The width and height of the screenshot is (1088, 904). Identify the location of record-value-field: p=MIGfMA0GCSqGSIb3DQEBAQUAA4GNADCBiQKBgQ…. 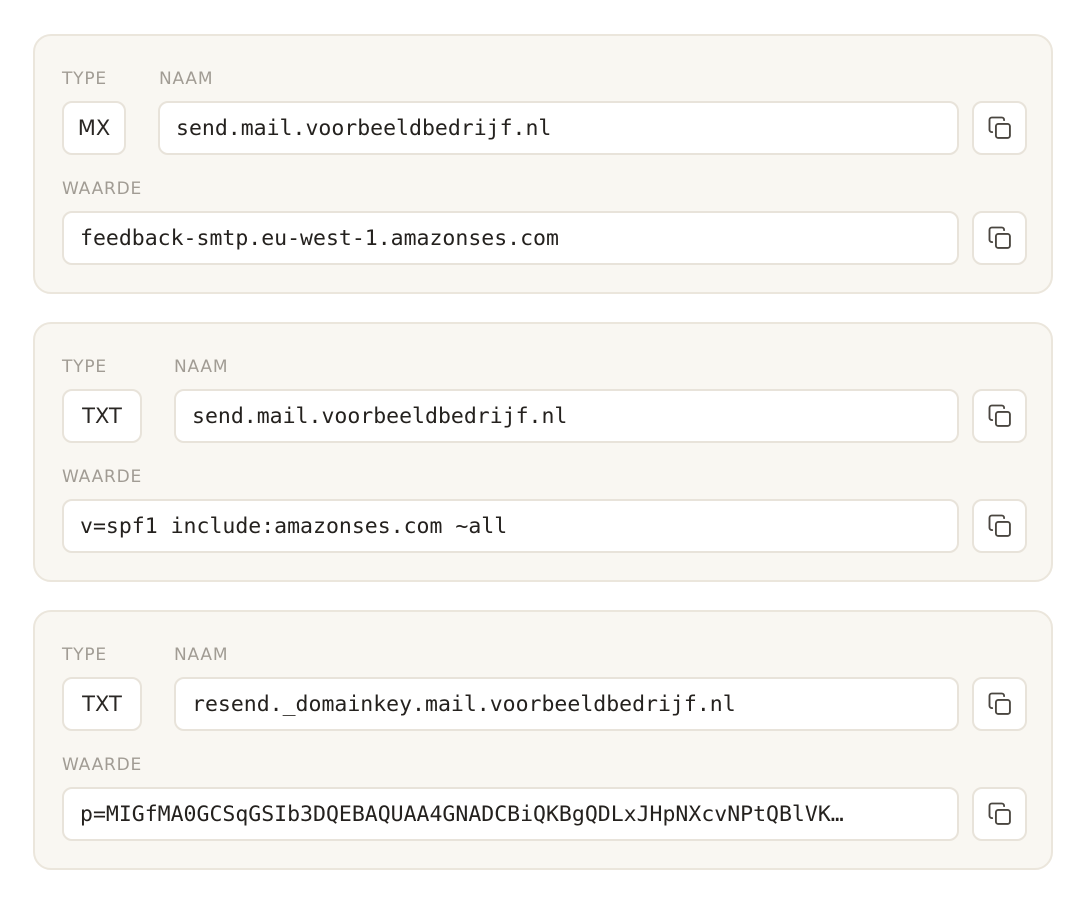
(510, 814).